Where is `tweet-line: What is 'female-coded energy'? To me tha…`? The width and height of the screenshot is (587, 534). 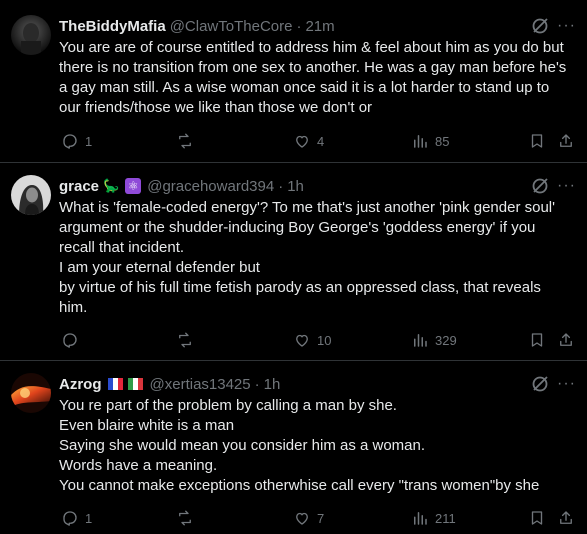 tweet-line: What is 'female-coded energy'? To me tha… is located at coordinates (307, 207).